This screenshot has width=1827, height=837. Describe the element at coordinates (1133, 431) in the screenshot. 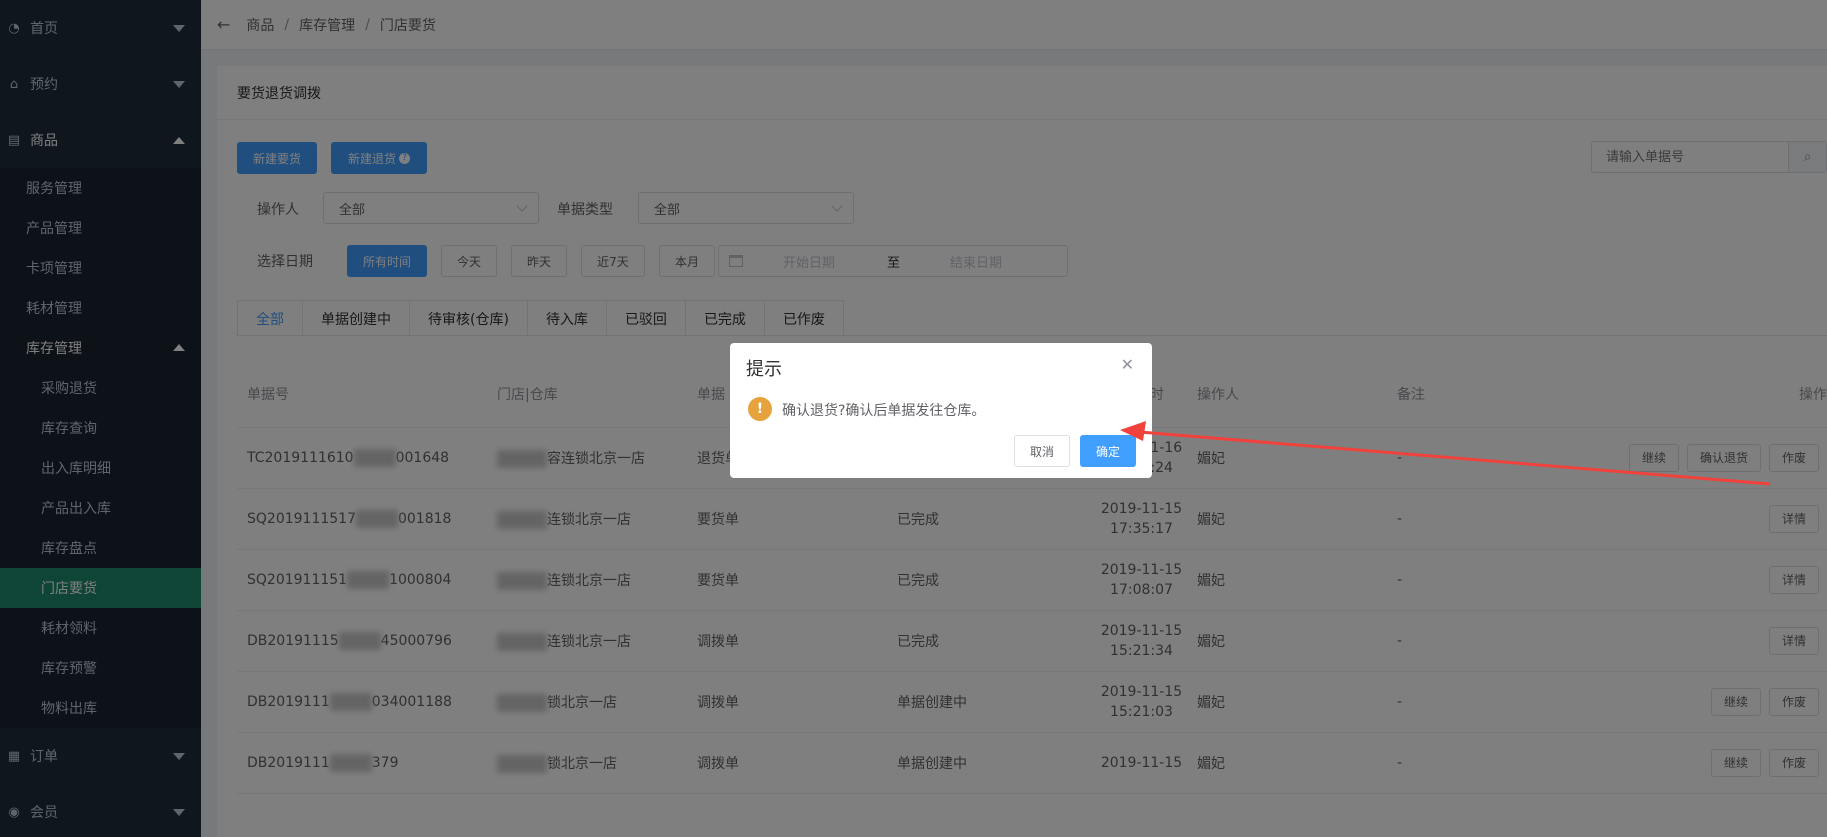

I see `arrow-head` at that location.